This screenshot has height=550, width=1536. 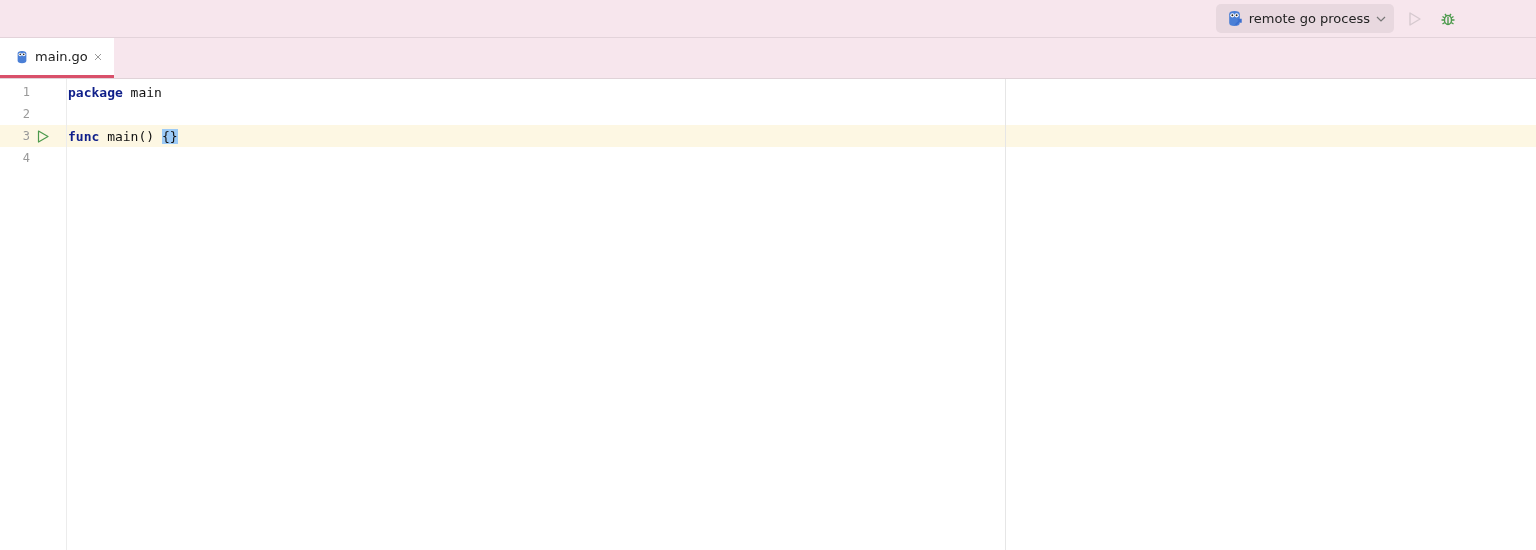 I want to click on chevron-down-icon, so click(x=1381, y=18).